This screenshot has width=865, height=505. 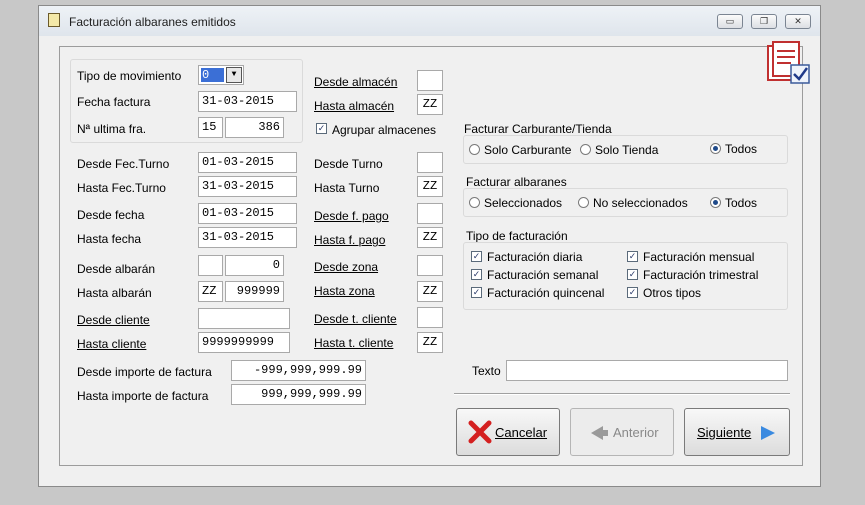 I want to click on desde-turno-input, so click(x=430, y=162).